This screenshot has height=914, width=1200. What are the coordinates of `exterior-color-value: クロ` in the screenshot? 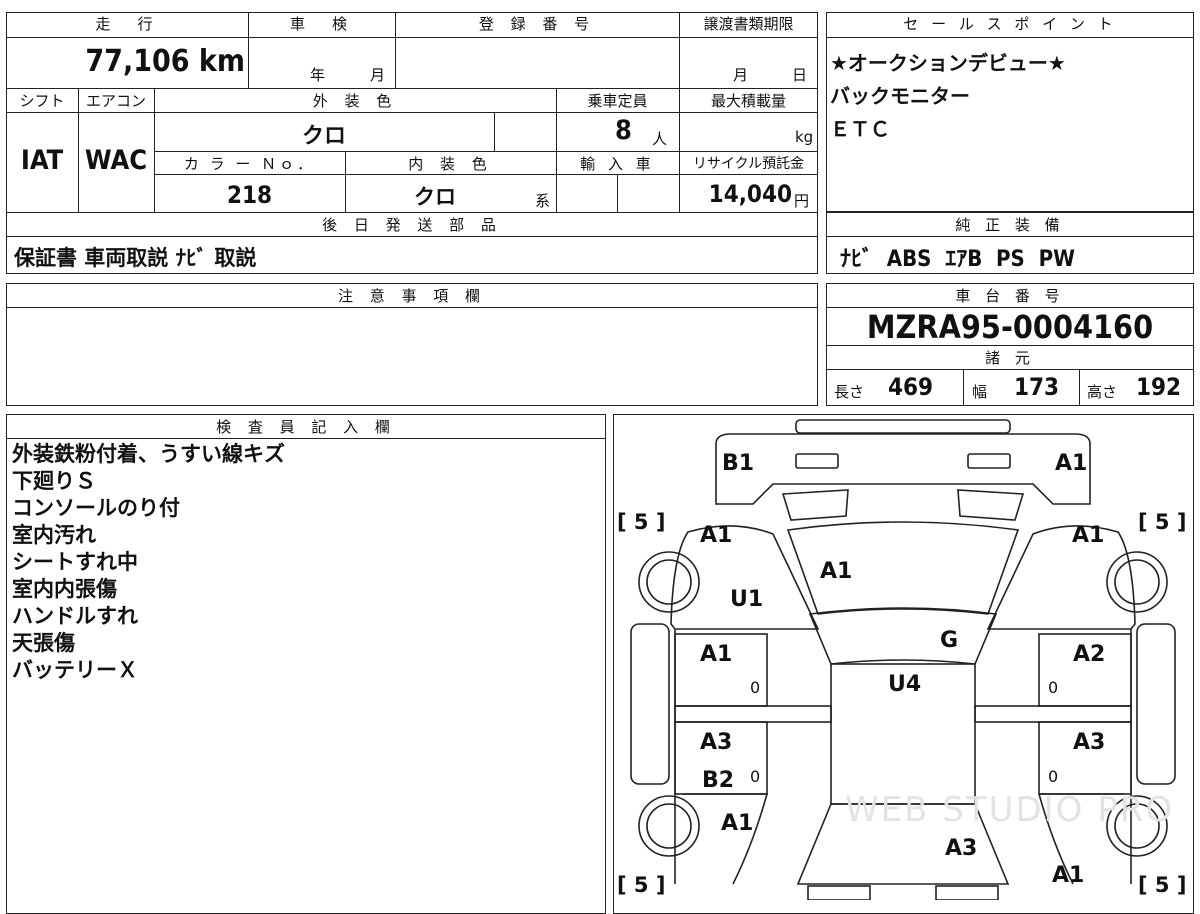 It's located at (323, 136).